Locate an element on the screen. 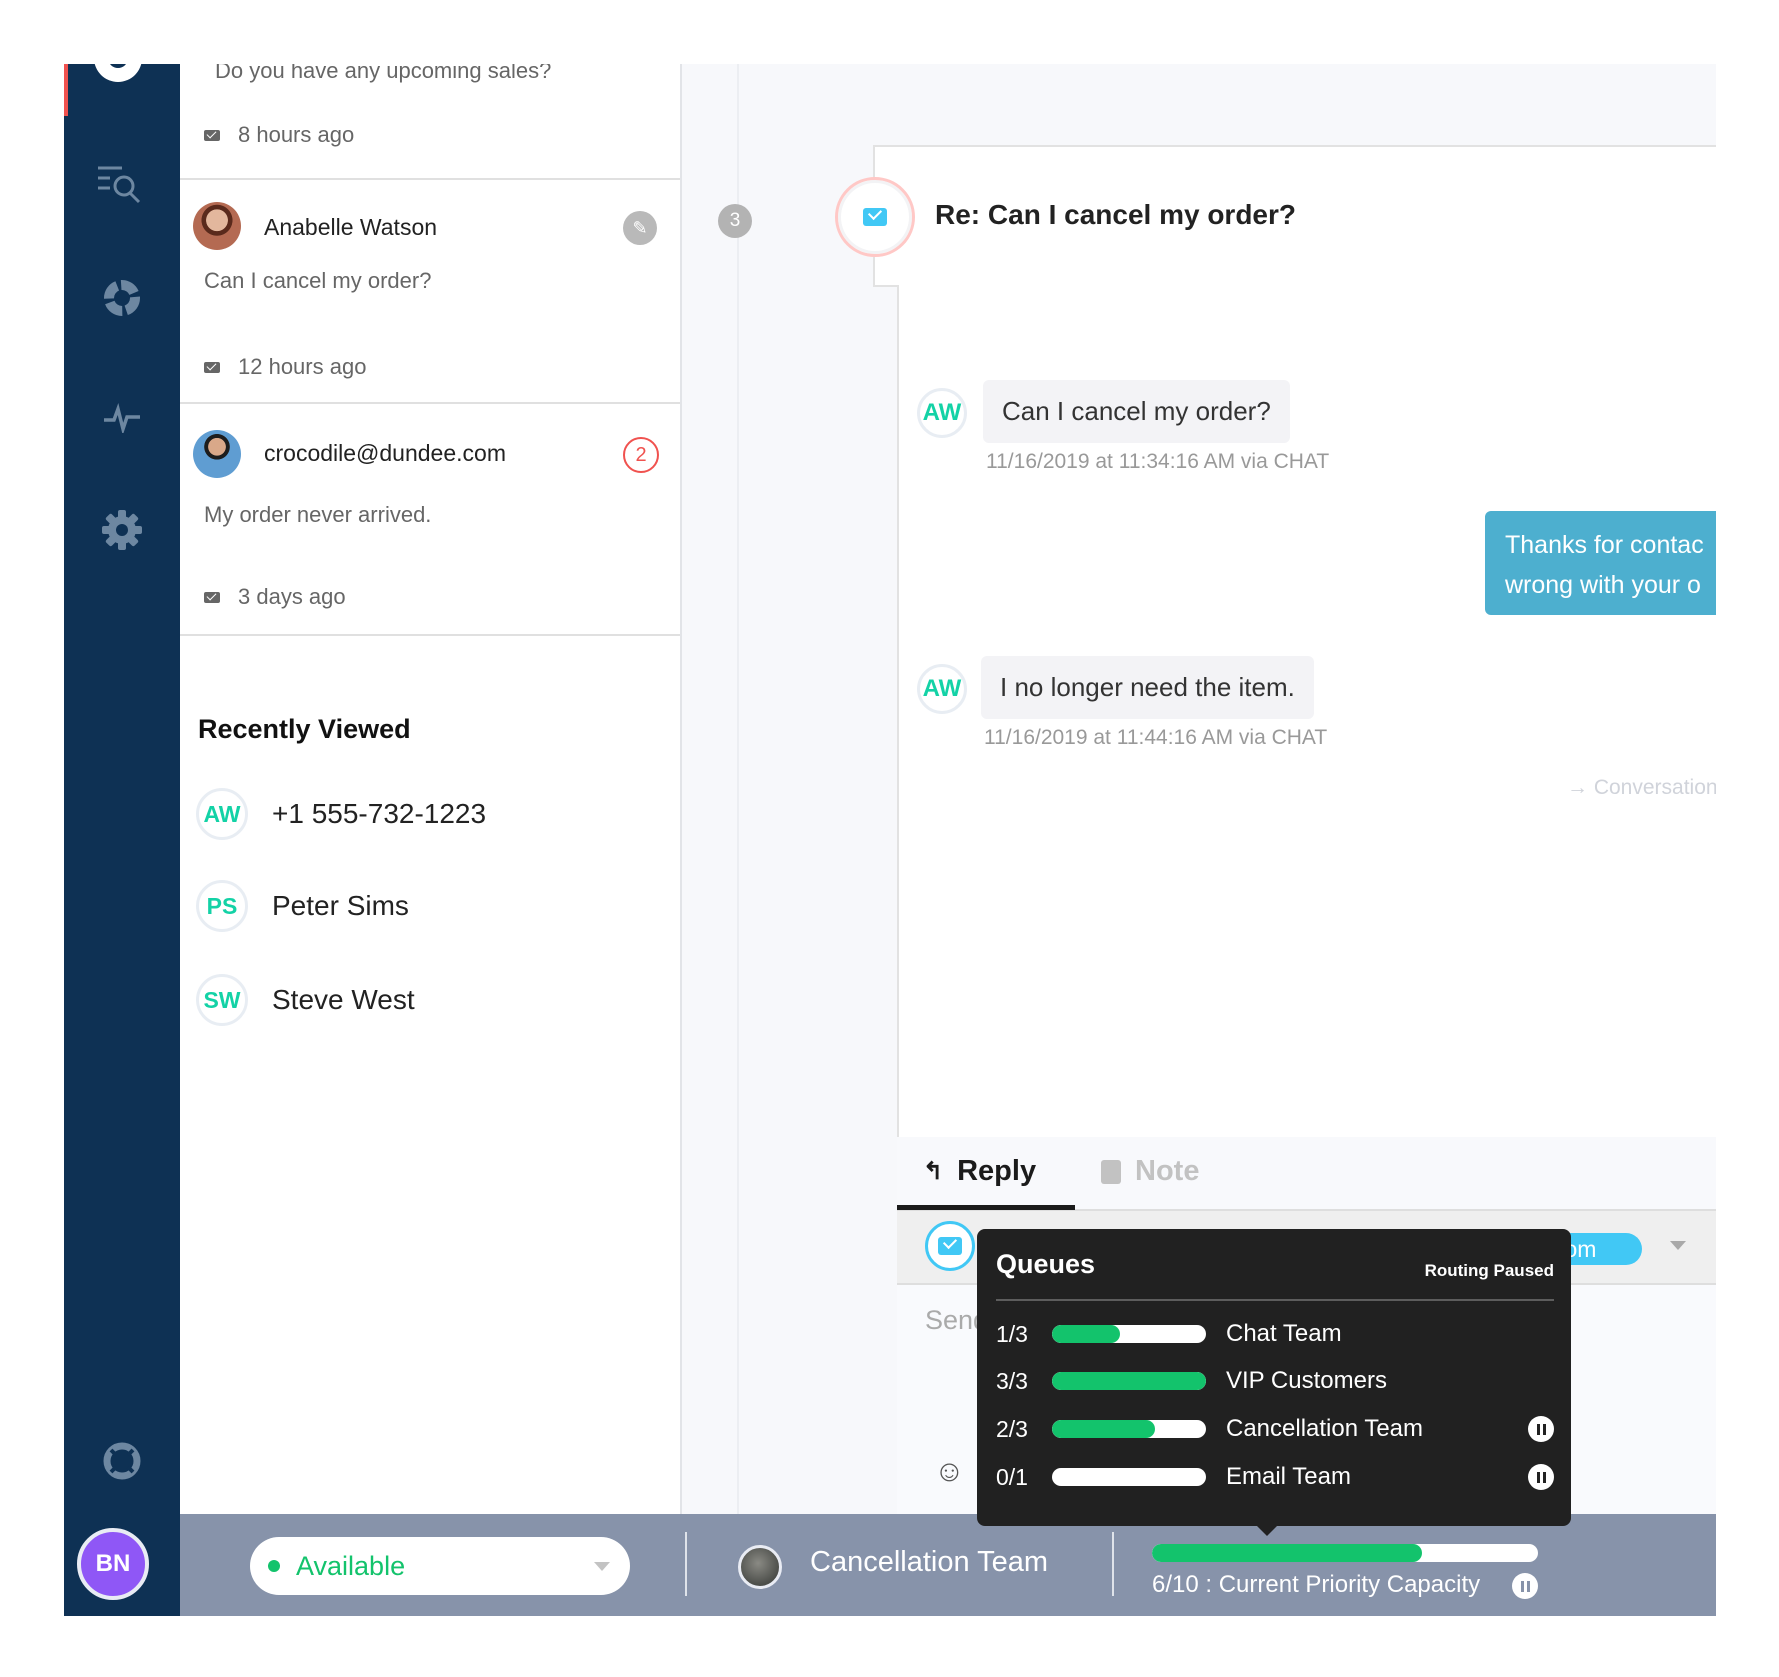 The width and height of the screenshot is (1779, 1677). contact-initials: SW is located at coordinates (222, 1000).